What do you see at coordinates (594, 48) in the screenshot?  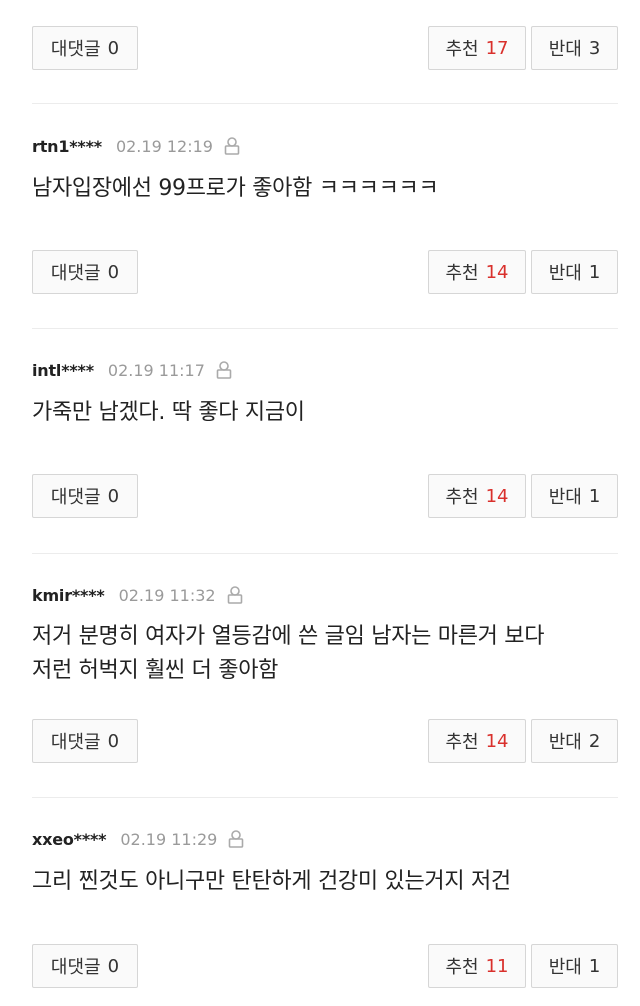 I see `downvote-count: 3` at bounding box center [594, 48].